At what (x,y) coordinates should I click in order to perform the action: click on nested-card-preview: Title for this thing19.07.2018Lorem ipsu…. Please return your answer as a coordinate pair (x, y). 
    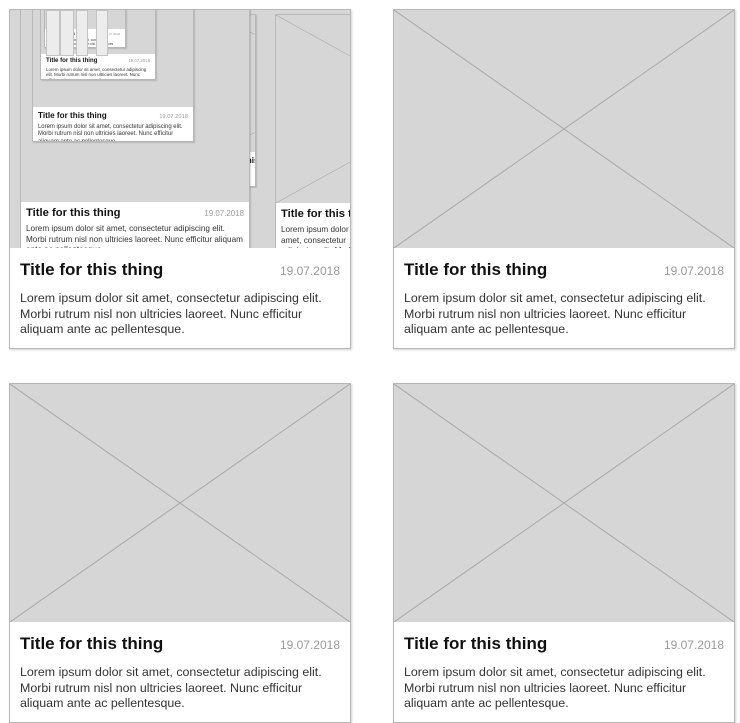
    Looking at the image, I should click on (312, 131).